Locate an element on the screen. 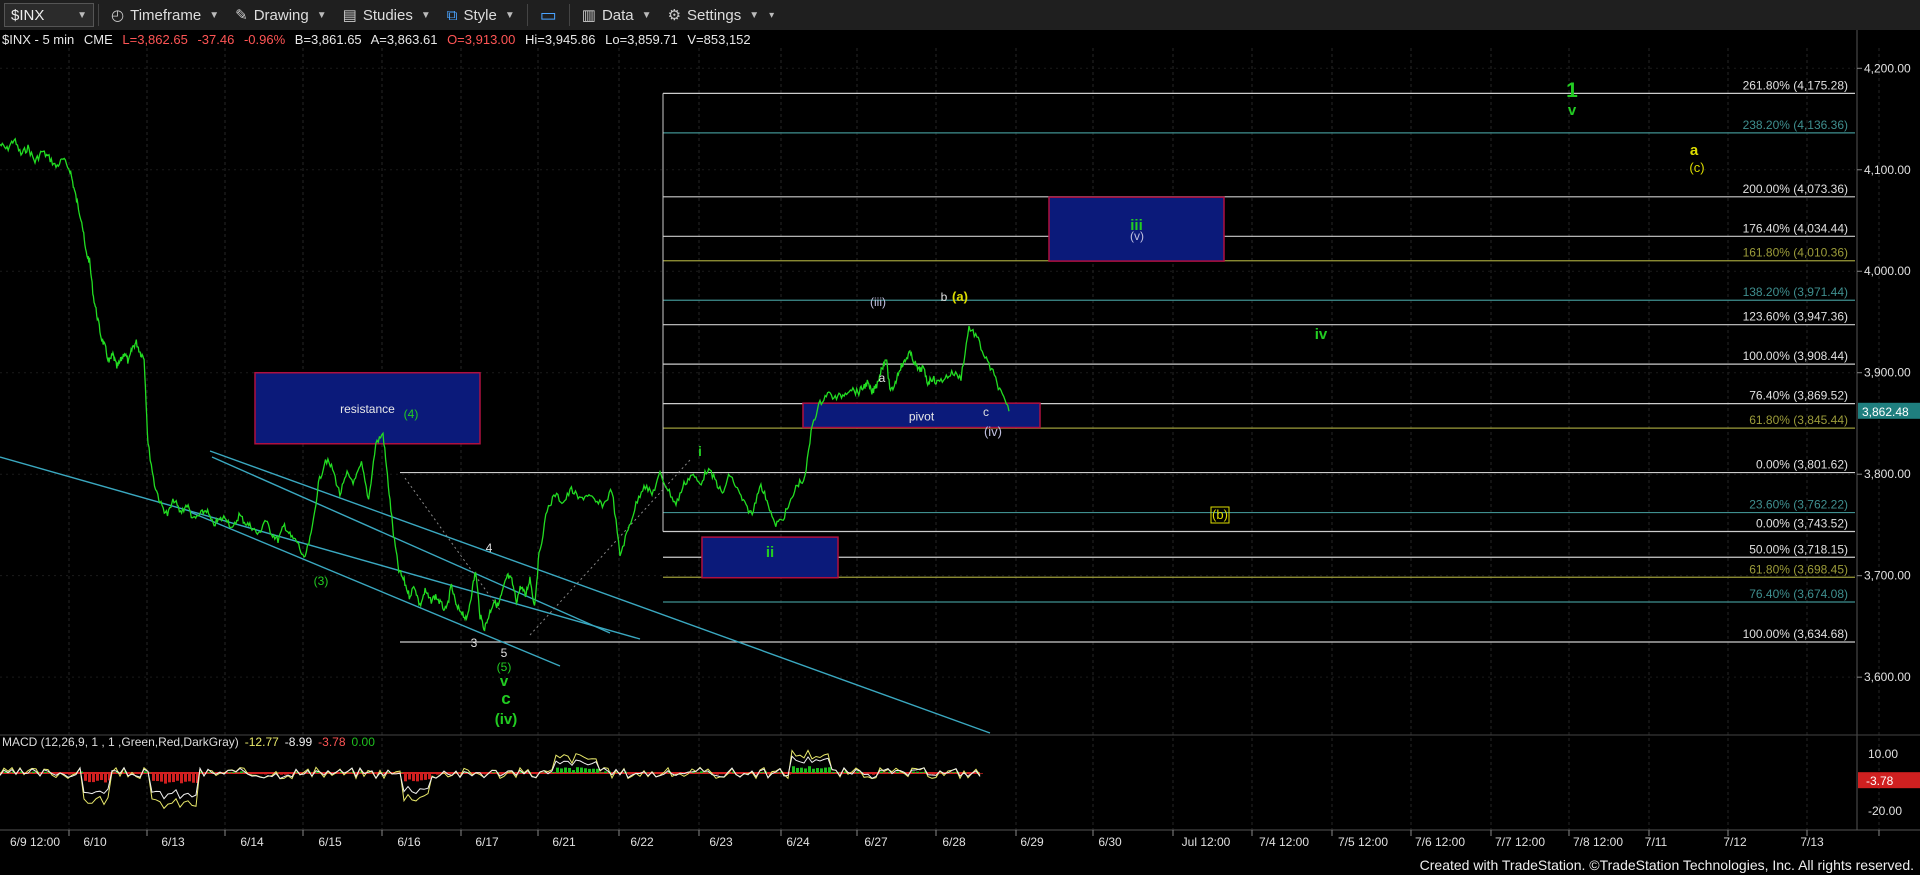  fib-level-label: 238.20% (4,136.36) is located at coordinates (1795, 125).